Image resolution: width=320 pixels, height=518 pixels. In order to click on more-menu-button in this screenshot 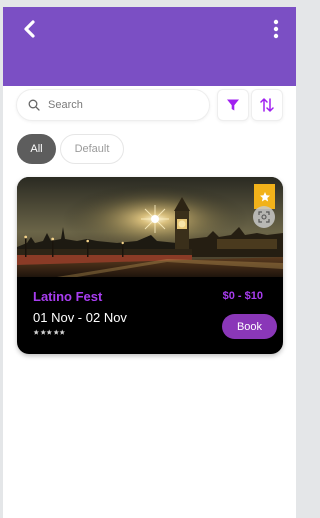, I will do `click(276, 29)`.